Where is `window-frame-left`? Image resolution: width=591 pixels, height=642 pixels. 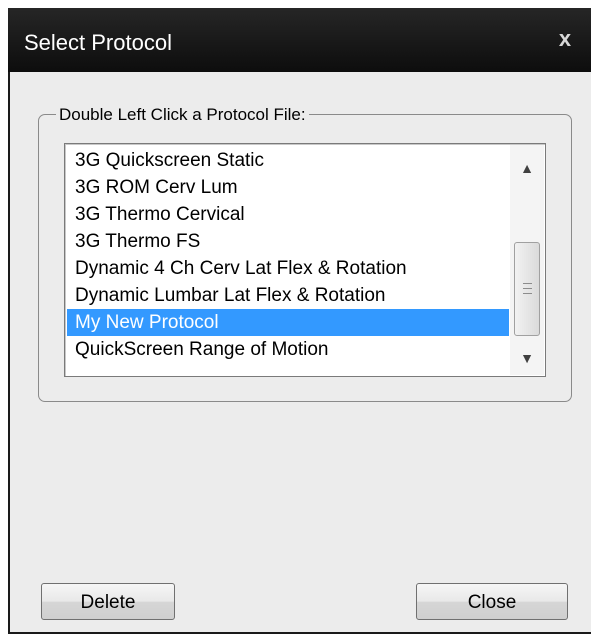
window-frame-left is located at coordinates (9, 353).